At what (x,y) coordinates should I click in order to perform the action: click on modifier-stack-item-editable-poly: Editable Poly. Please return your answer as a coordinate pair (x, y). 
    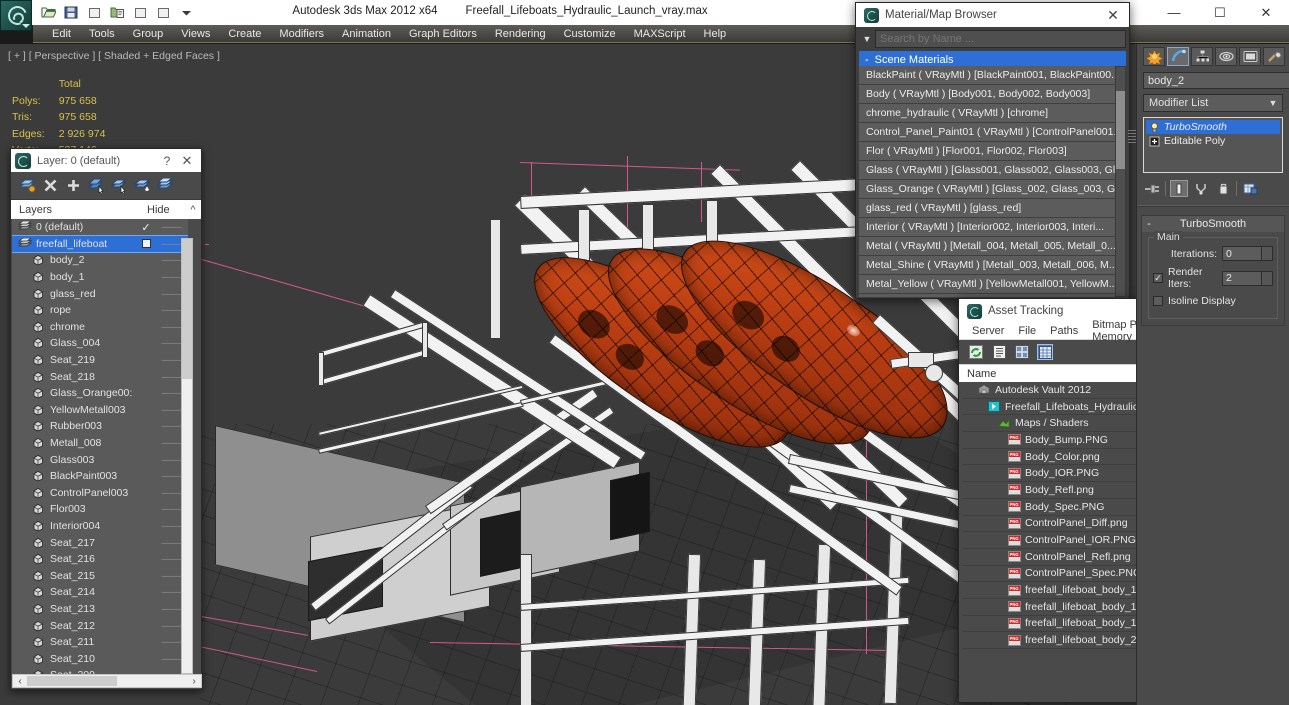
    Looking at the image, I should click on (1213, 141).